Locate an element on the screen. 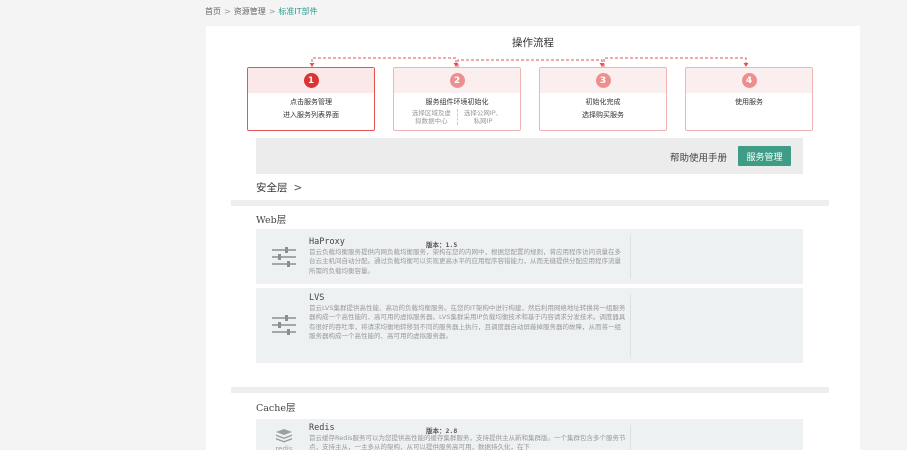  step-header: 2 is located at coordinates (457, 80).